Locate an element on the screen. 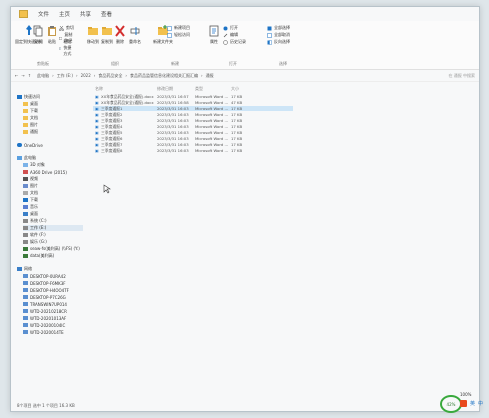 This screenshot has width=489, height=418. move-to-button: 移动到 is located at coordinates (93, 35).